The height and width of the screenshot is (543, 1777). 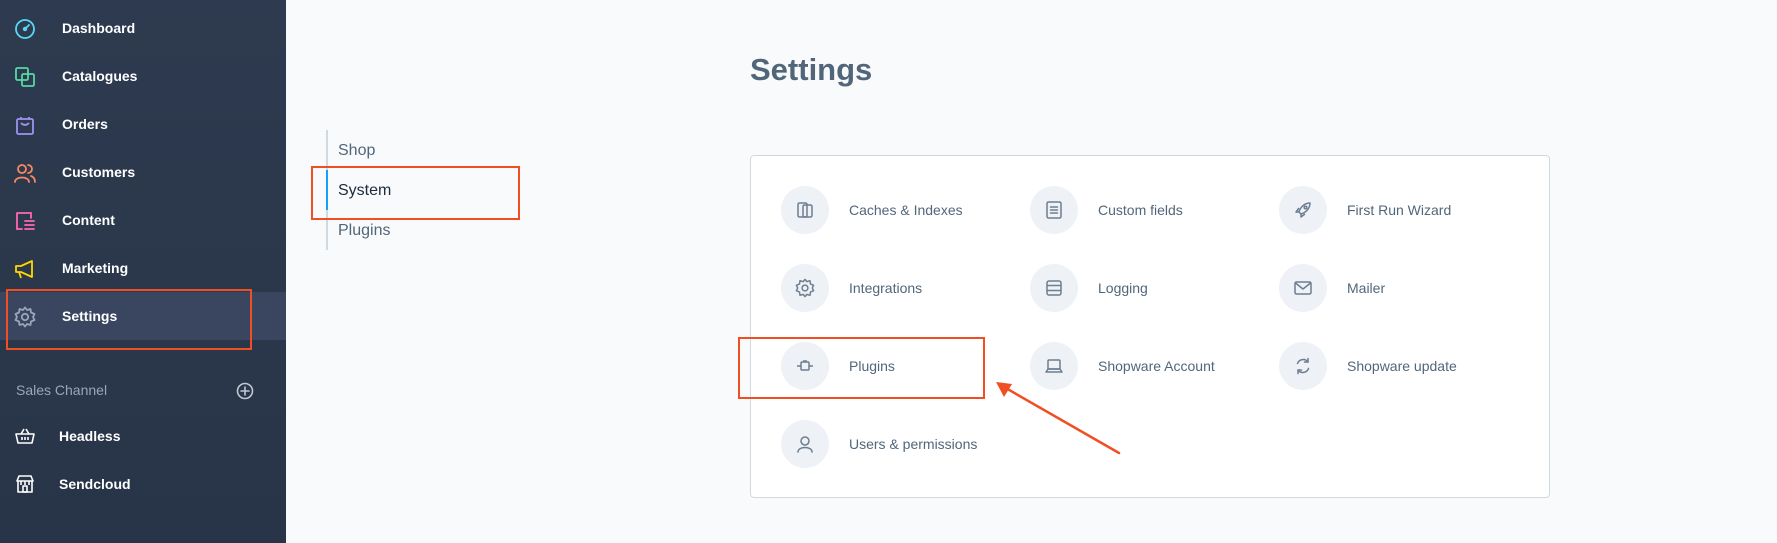 I want to click on cache-icon, so click(x=805, y=210).